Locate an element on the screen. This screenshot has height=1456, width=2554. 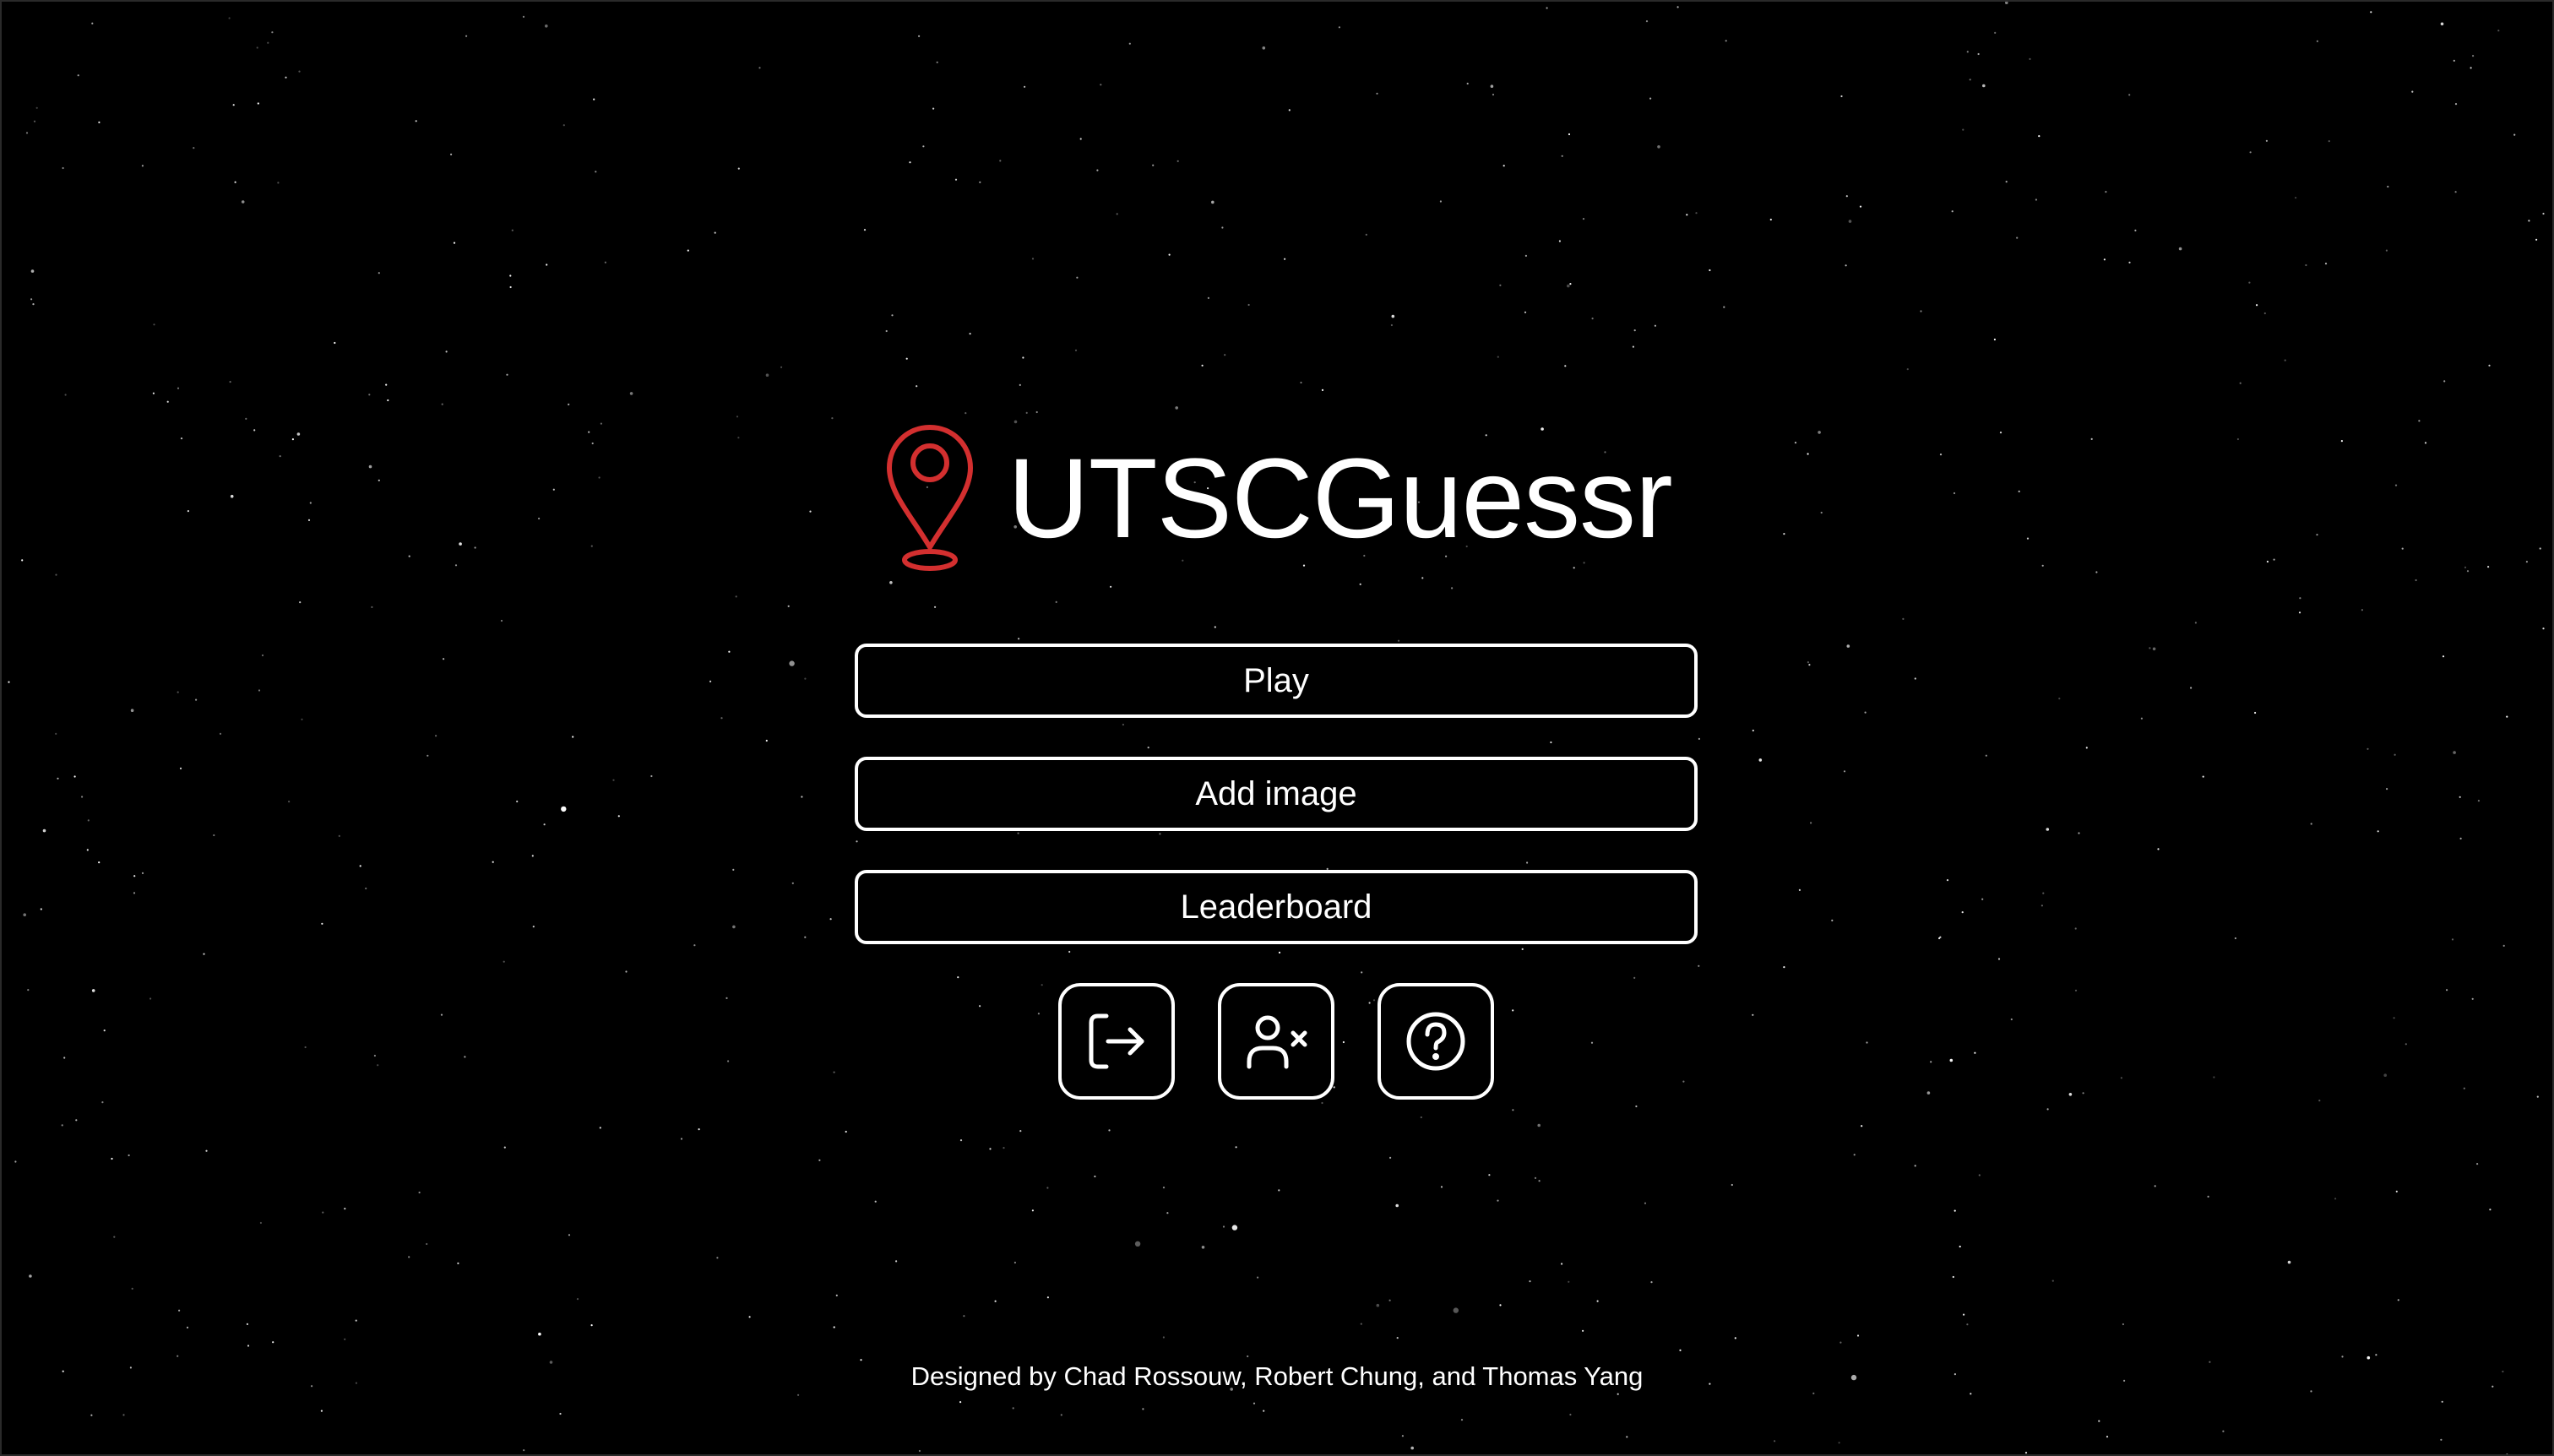
add-image-button: Add image is located at coordinates (1276, 794).